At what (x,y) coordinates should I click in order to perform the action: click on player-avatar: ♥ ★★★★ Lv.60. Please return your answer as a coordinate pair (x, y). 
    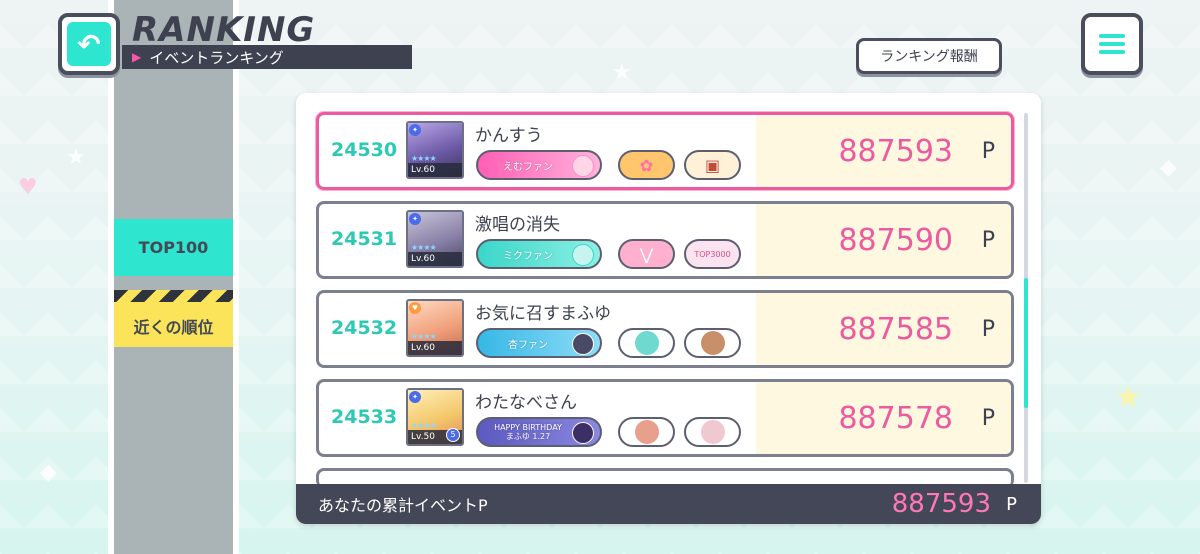
    Looking at the image, I should click on (435, 328).